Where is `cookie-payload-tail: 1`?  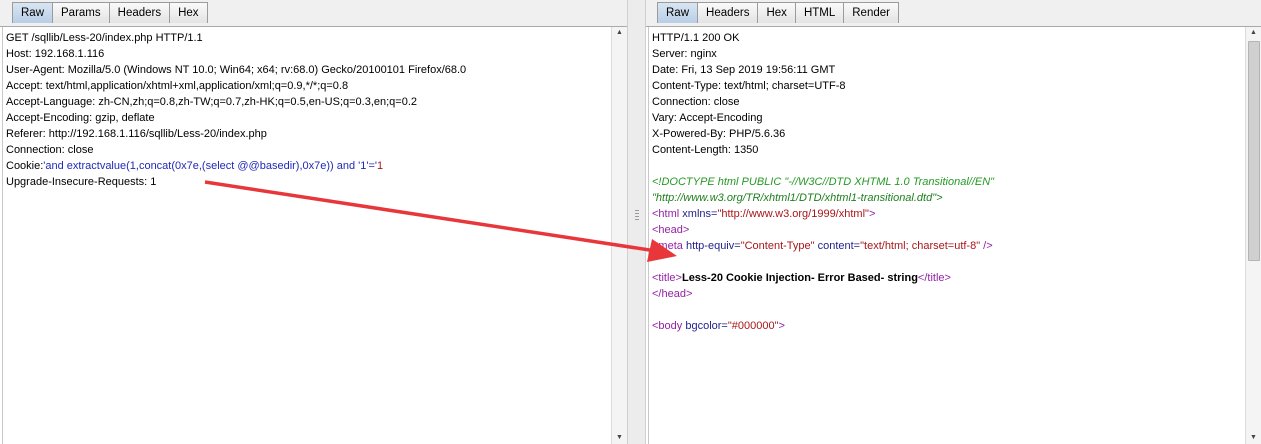
cookie-payload-tail: 1 is located at coordinates (380, 166).